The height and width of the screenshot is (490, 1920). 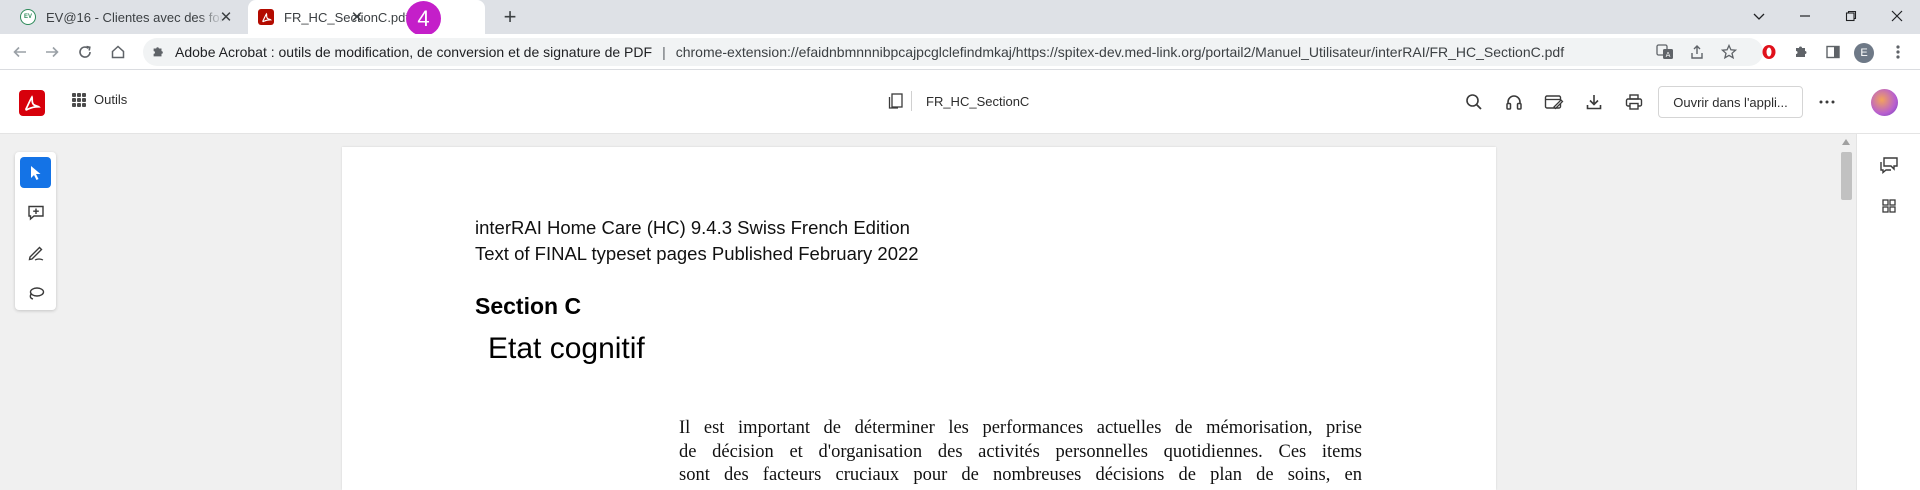 I want to click on side-panel-icon, so click(x=1833, y=52).